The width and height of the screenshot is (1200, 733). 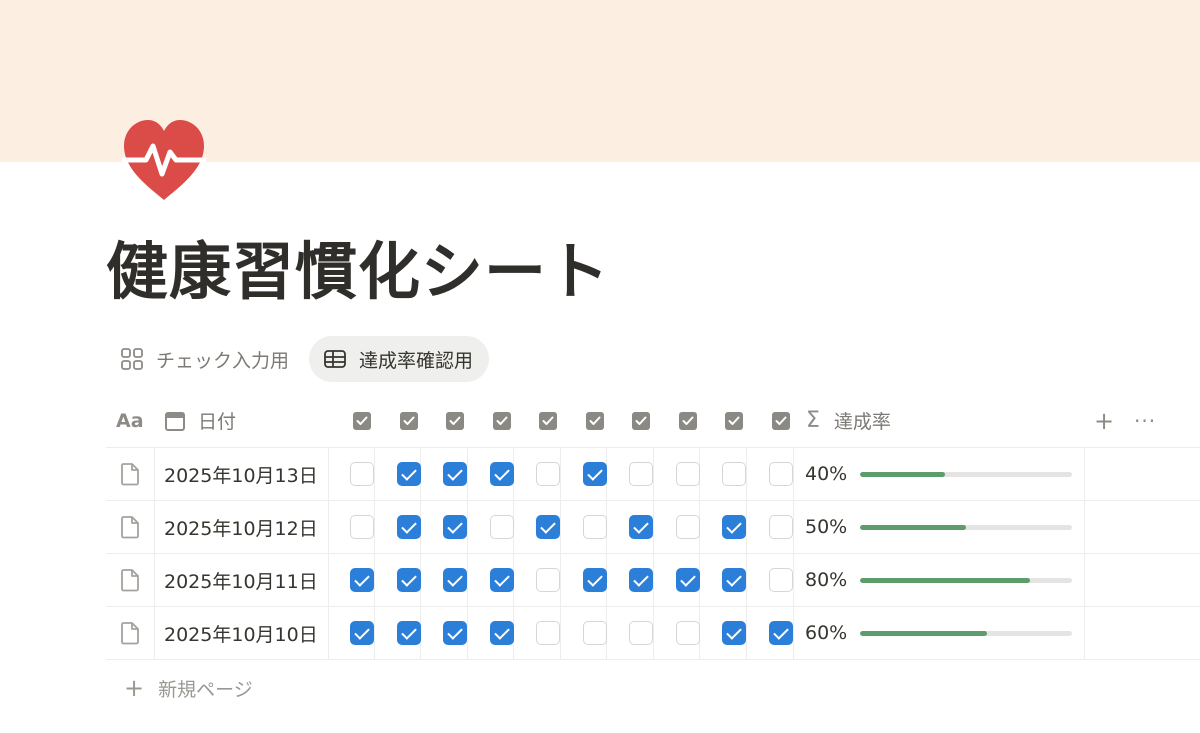 I want to click on date-column-header: 日付, so click(x=200, y=420).